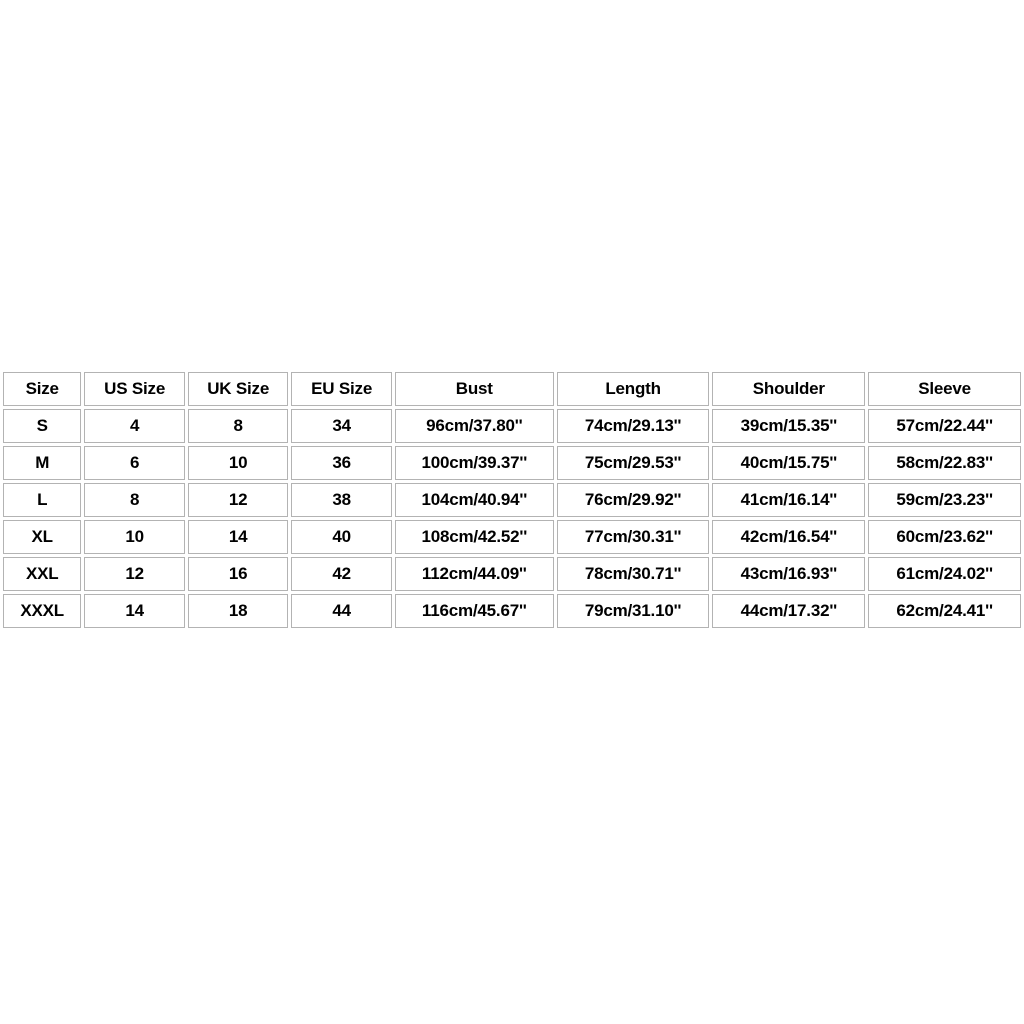  Describe the element at coordinates (474, 389) in the screenshot. I see `column-header-bust: Bust` at that location.